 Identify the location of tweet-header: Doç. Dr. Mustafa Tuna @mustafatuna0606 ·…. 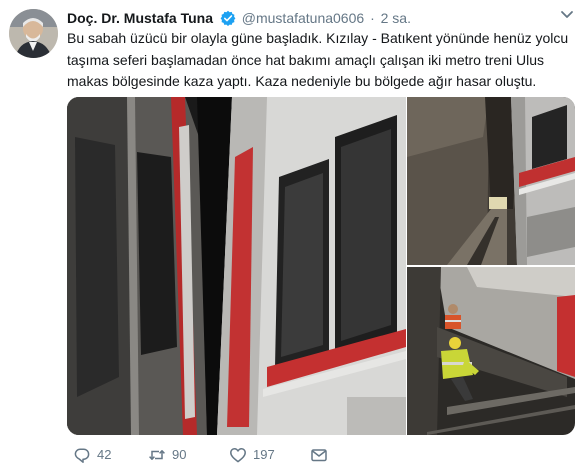
(239, 18).